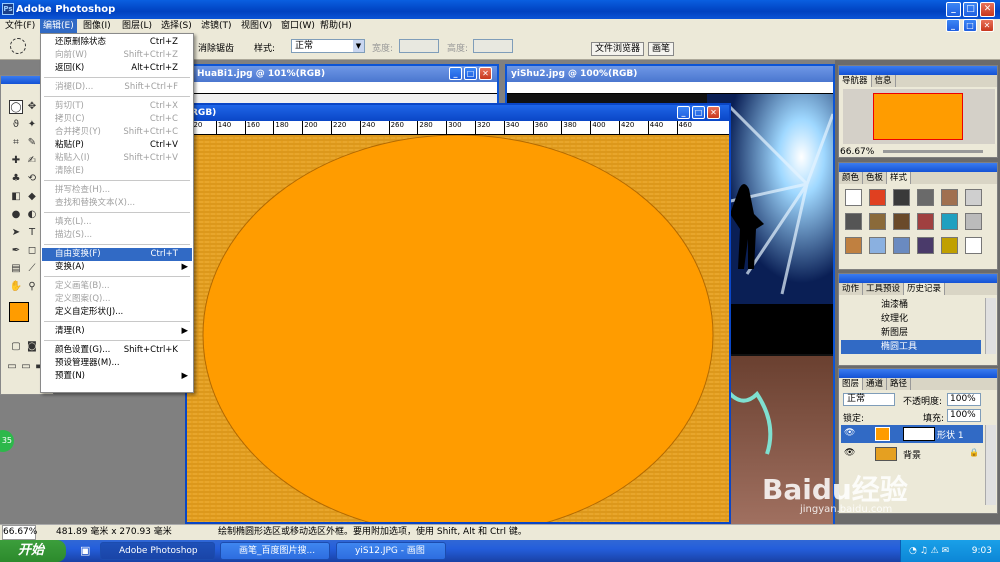  I want to click on hand-tool-icon: ✋, so click(16, 287).